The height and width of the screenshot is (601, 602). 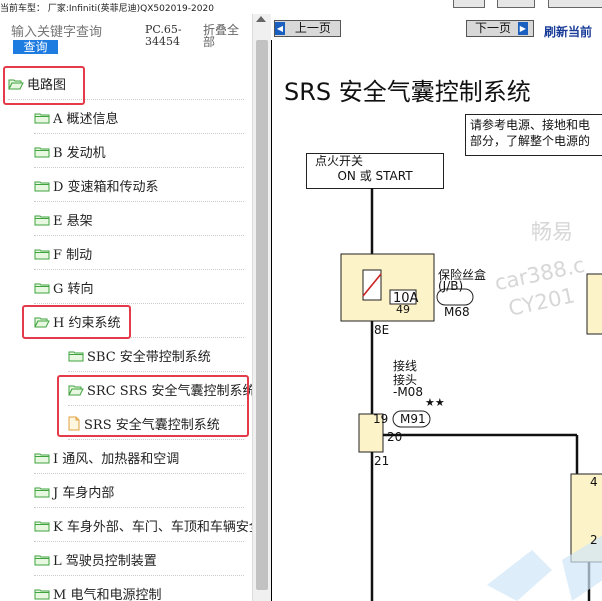 I want to click on tree-item: K 车身外部、车门、车顶和车辆安全, so click(x=143, y=525).